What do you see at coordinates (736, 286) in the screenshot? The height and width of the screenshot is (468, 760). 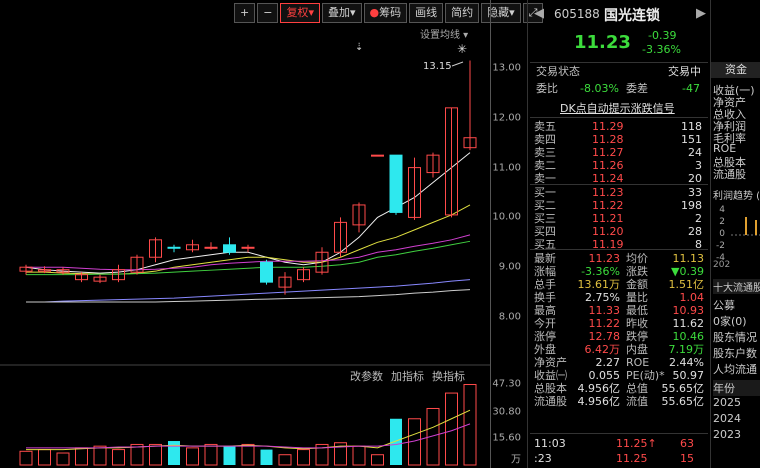 I see `holders-label: 十大流通股` at bounding box center [736, 286].